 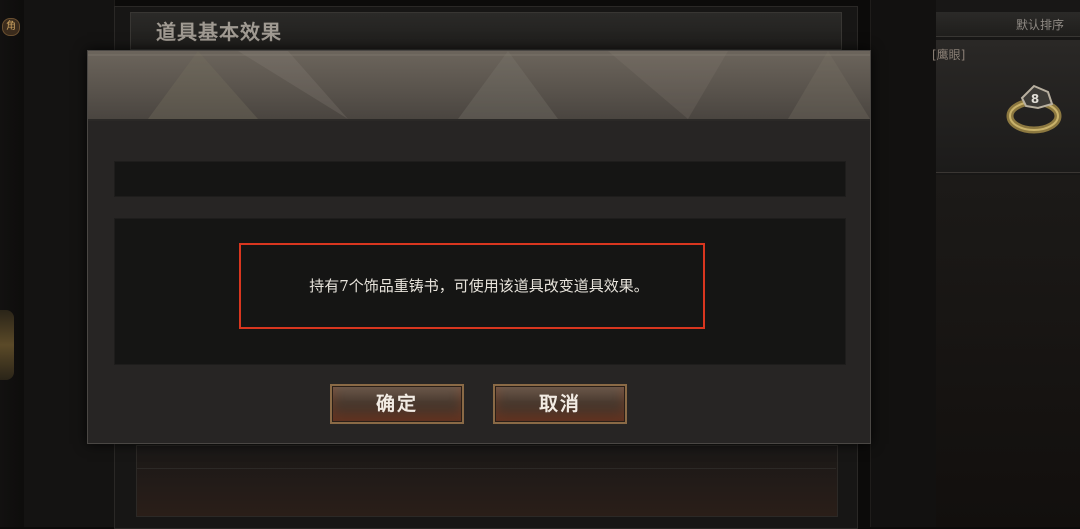 What do you see at coordinates (7, 345) in the screenshot?
I see `left-ornament` at bounding box center [7, 345].